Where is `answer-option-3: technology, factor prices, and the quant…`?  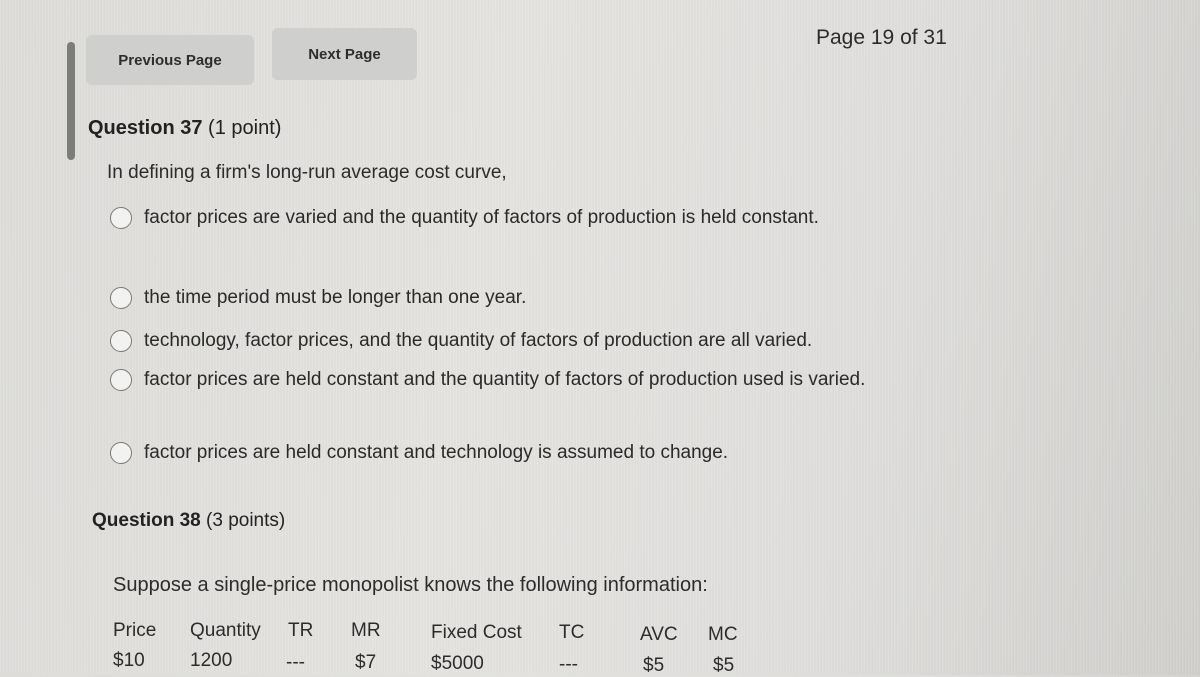
answer-option-3: technology, factor prices, and the quant… is located at coordinates (545, 341).